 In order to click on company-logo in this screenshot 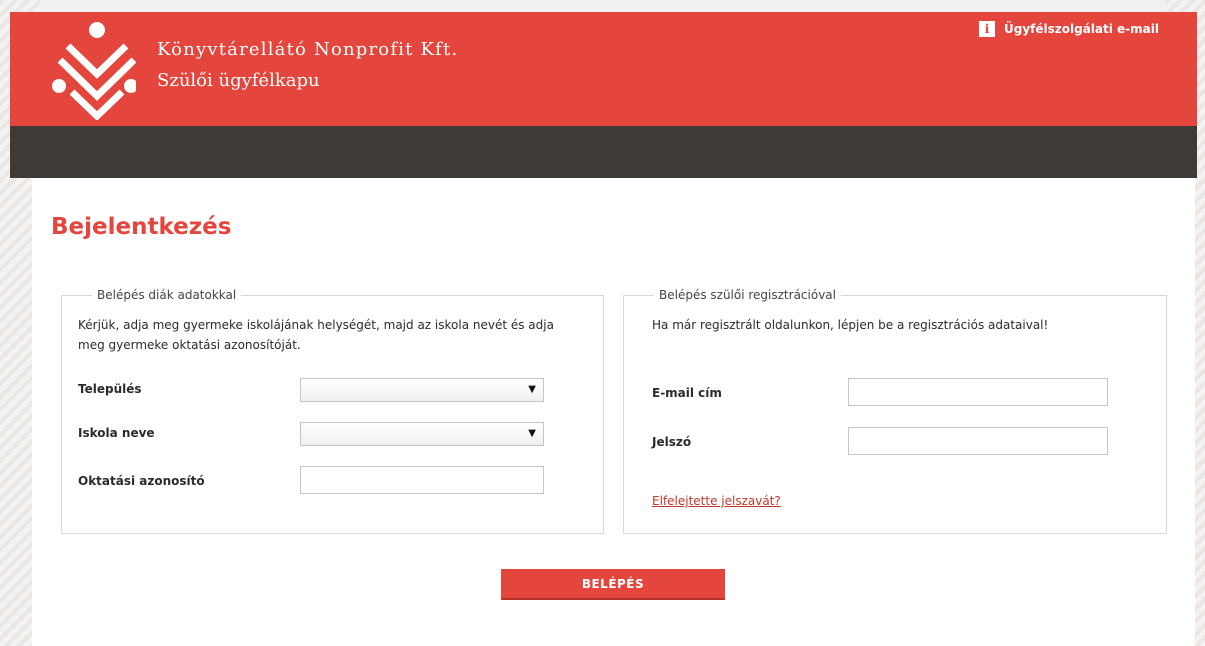, I will do `click(94, 71)`.